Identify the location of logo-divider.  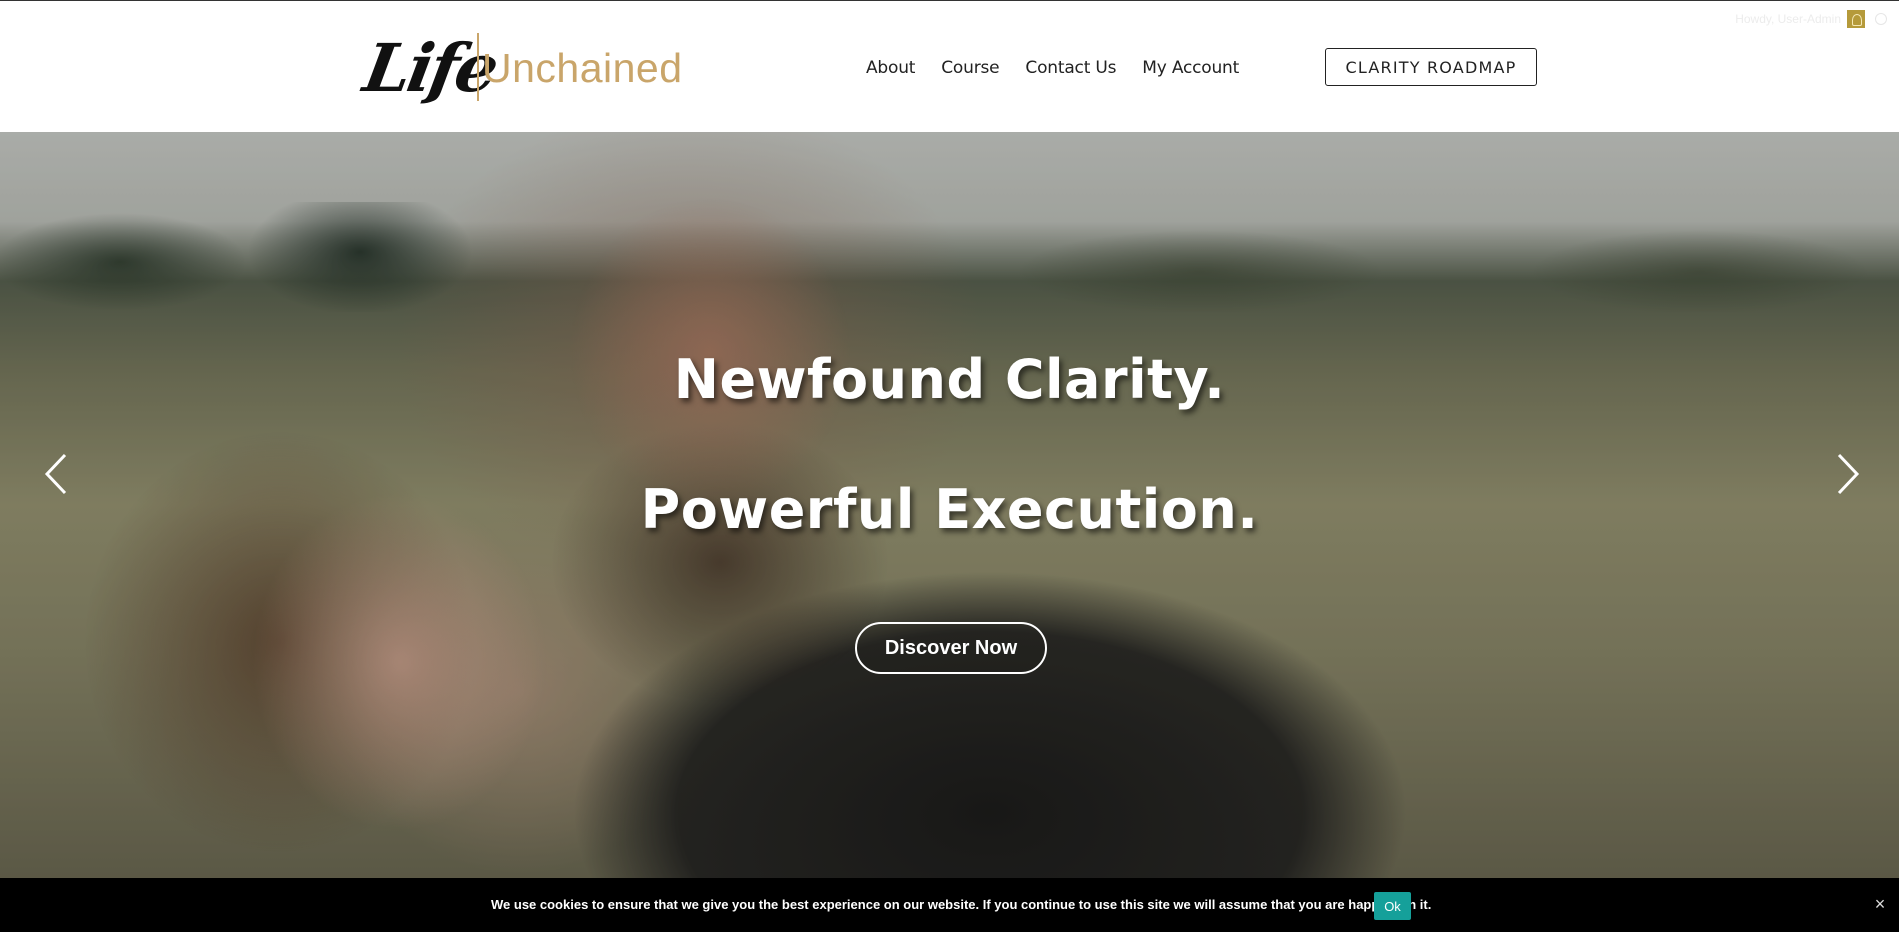
(478, 67).